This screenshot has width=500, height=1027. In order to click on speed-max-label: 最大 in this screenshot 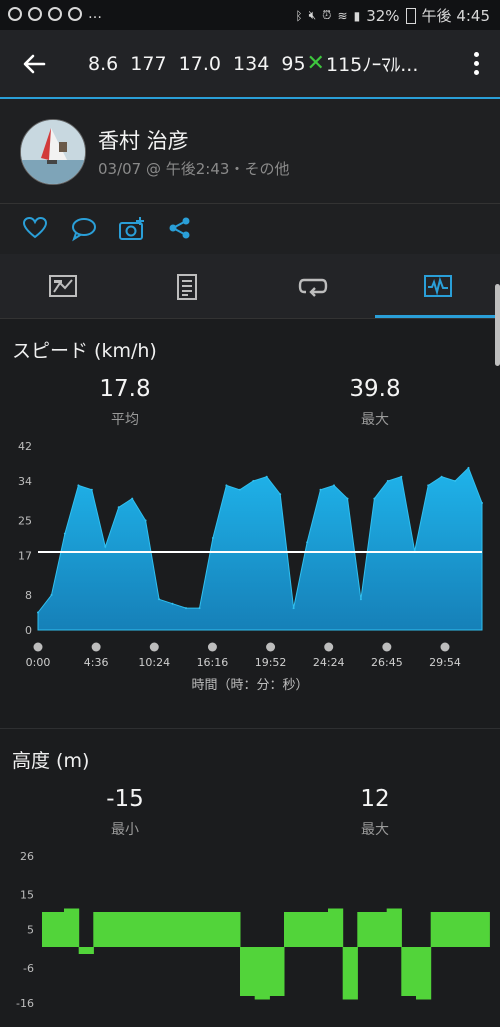, I will do `click(375, 420)`.